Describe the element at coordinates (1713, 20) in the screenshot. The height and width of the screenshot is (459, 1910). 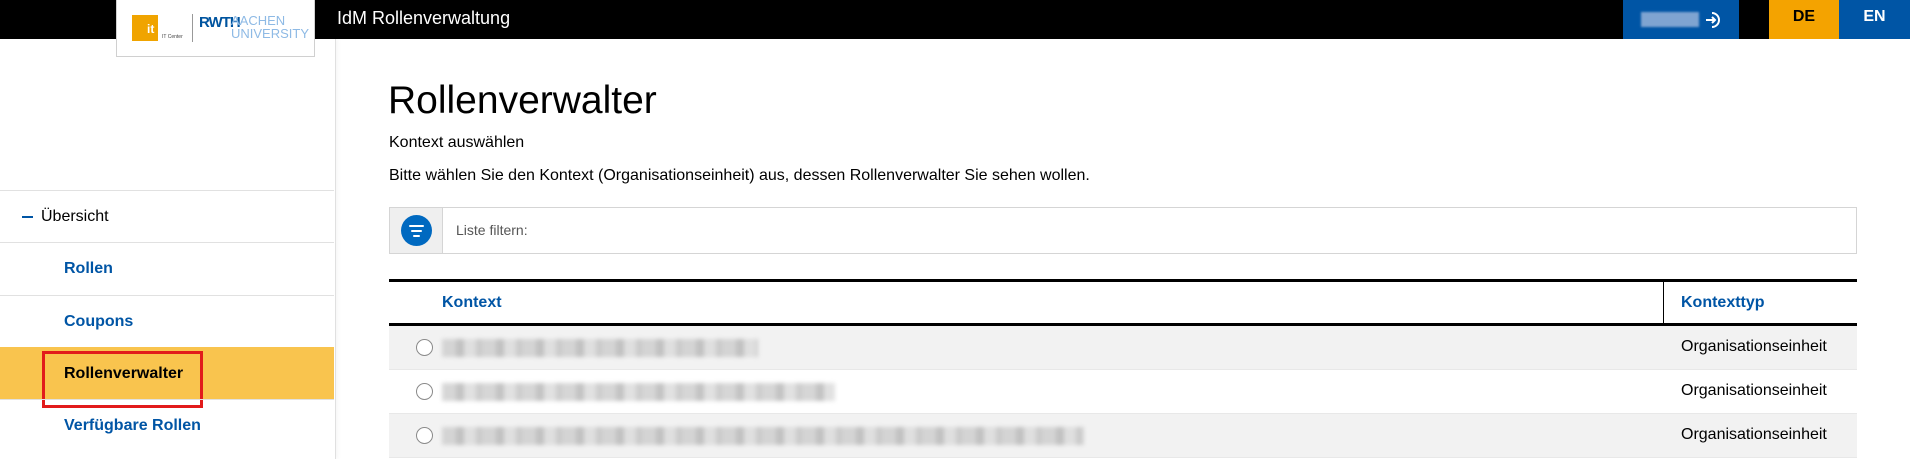
I see `login-icon` at that location.